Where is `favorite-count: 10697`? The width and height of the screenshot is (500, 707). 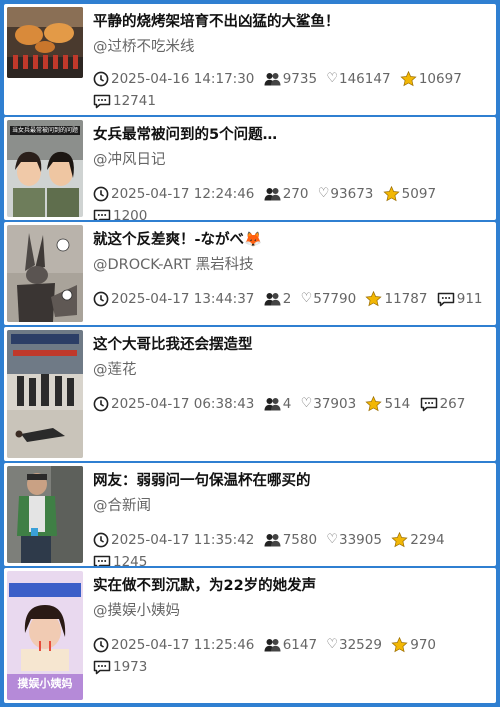
favorite-count: 10697 is located at coordinates (431, 79).